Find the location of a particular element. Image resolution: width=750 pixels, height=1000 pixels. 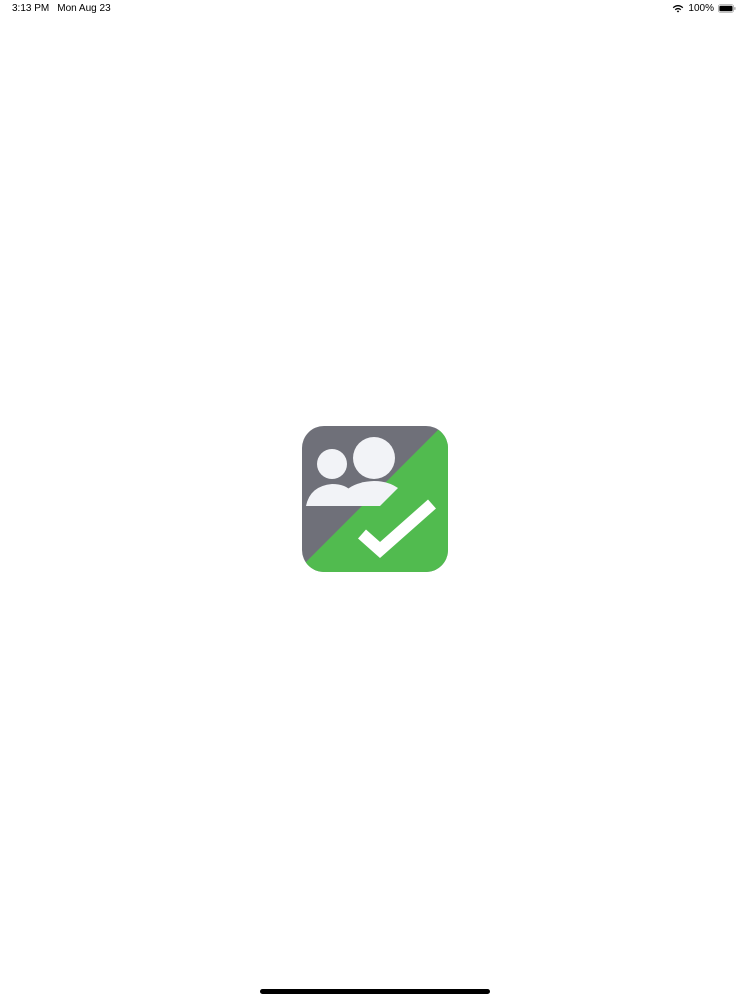

status-time: 3:13 PM is located at coordinates (31, 8).